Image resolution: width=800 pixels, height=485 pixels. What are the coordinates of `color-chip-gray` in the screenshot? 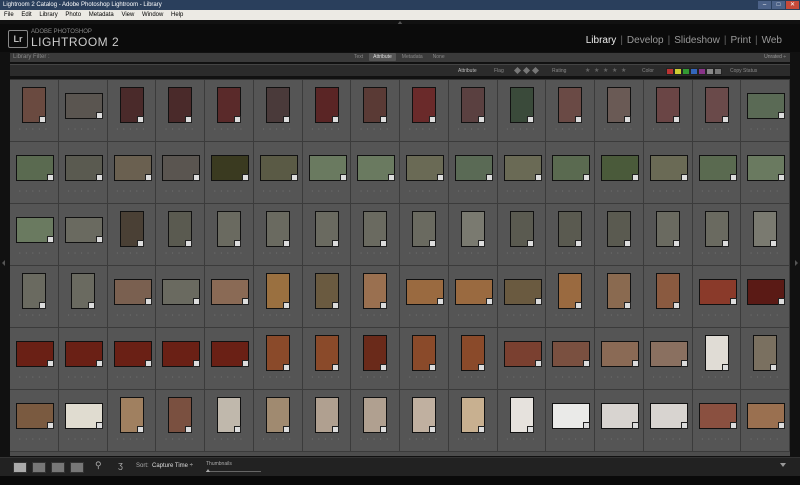 It's located at (710, 71).